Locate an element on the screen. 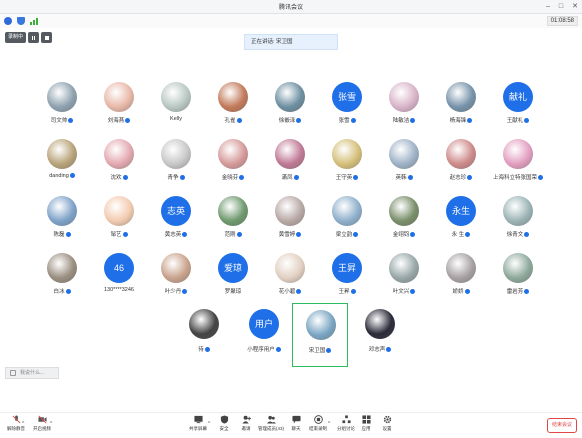 The image size is (582, 438). avatar: 献礼 is located at coordinates (518, 97).